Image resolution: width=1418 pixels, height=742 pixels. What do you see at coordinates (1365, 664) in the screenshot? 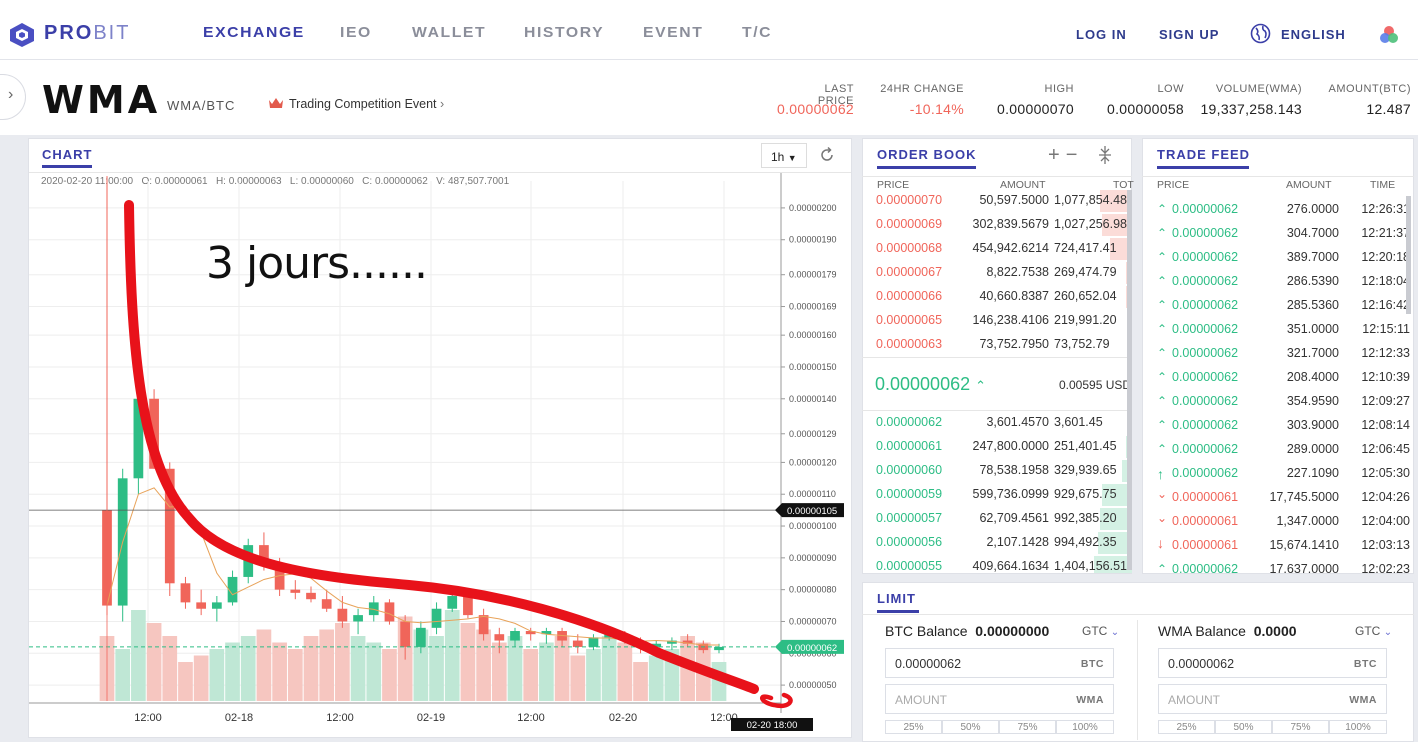
I see `sell-price-unit: BTC` at bounding box center [1365, 664].